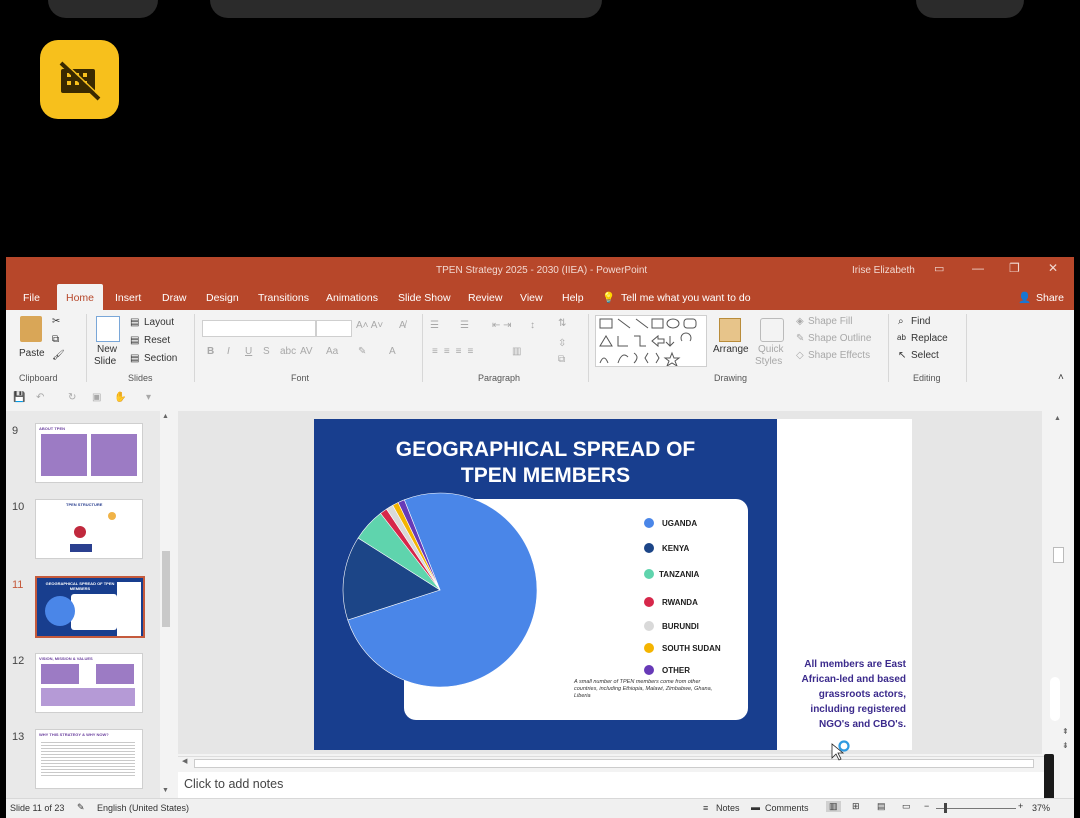  I want to click on align-text-icon: ⇳, so click(562, 343).